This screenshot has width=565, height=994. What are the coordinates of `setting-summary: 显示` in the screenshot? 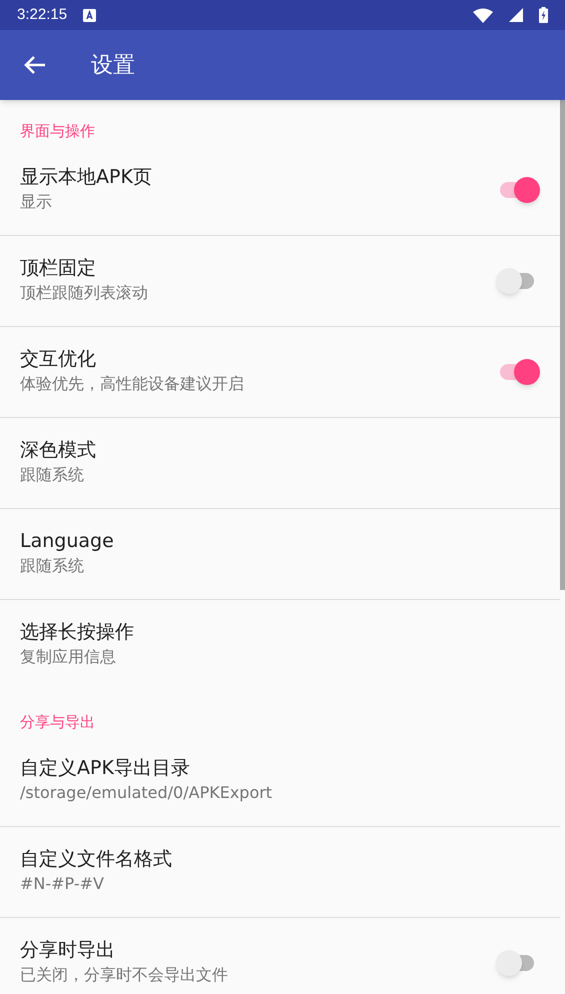 It's located at (36, 202).